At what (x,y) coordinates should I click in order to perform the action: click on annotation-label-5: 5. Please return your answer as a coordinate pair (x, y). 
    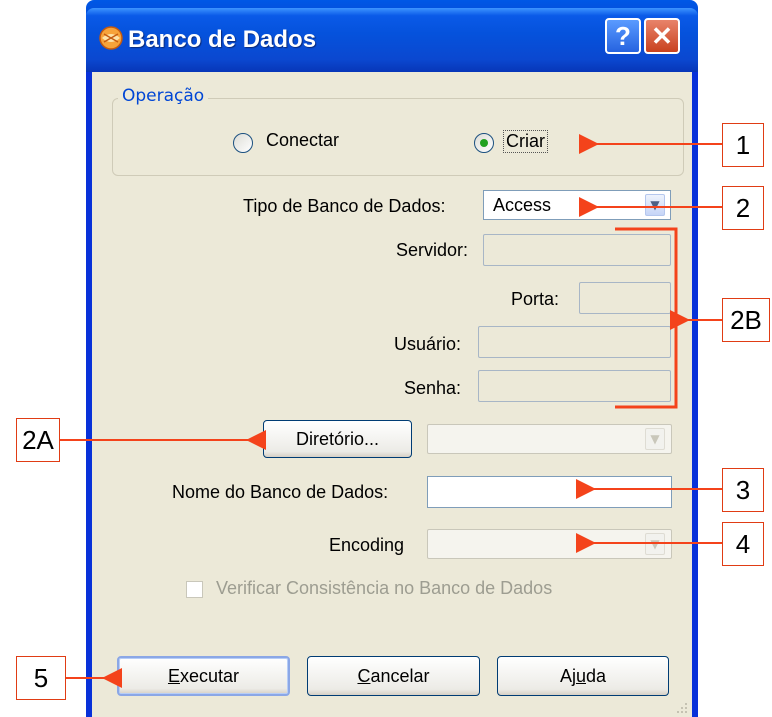
    Looking at the image, I should click on (41, 678).